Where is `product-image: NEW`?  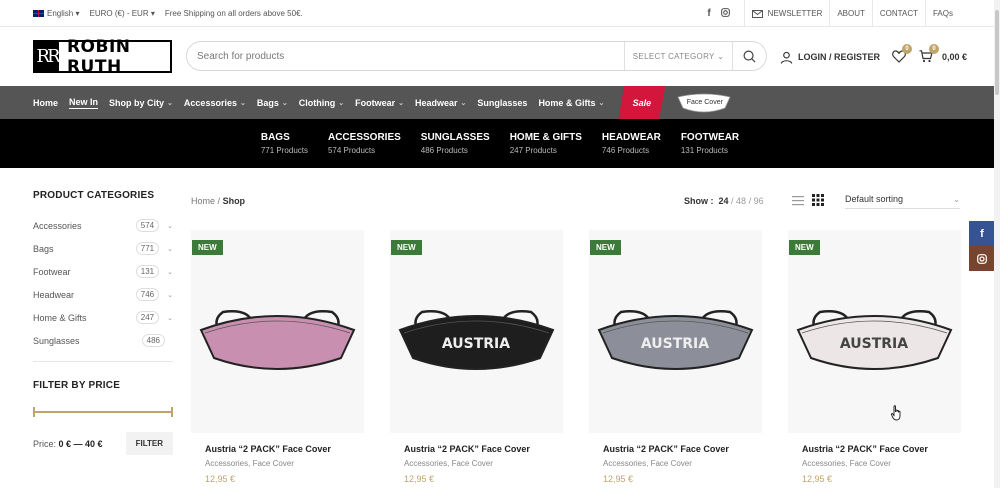
product-image: NEW is located at coordinates (277, 331).